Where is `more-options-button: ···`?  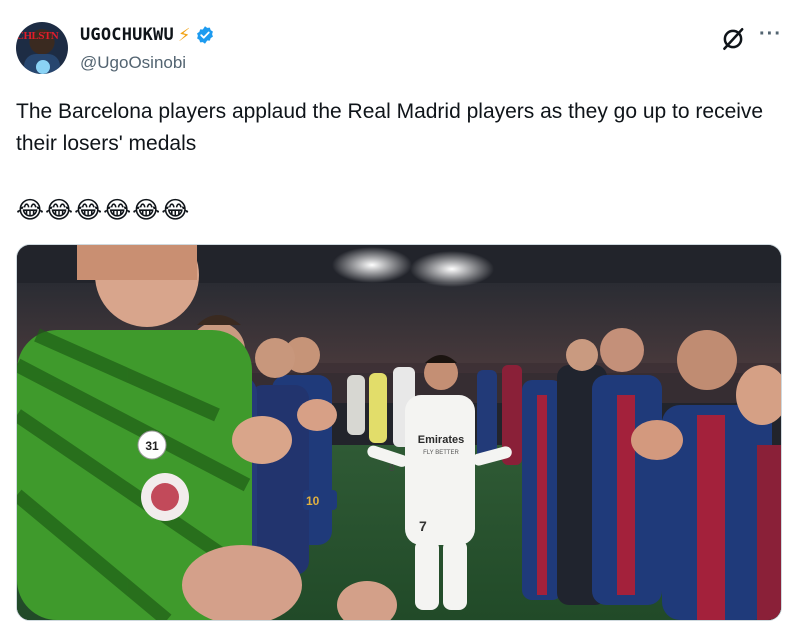
more-options-button: ··· is located at coordinates (770, 34).